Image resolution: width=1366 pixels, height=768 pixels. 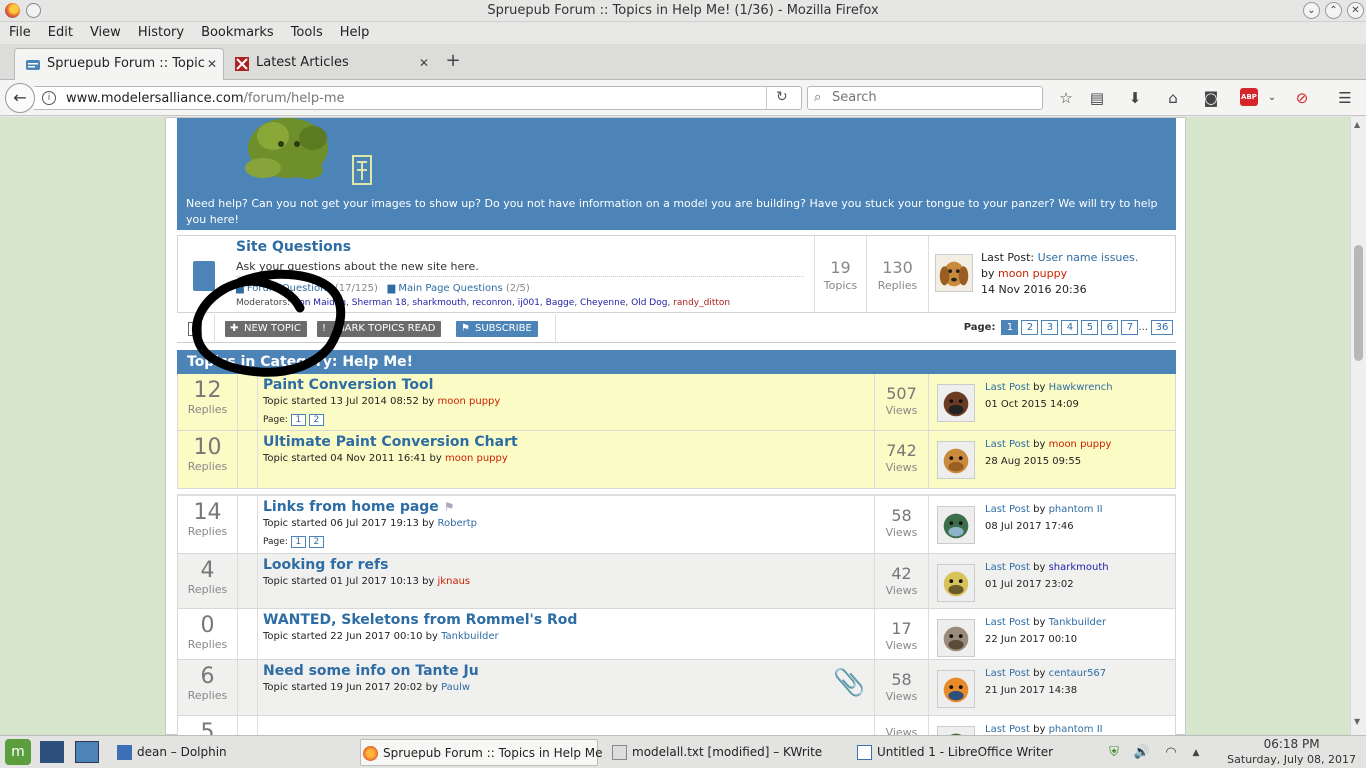 What do you see at coordinates (450, 288) in the screenshot?
I see `subforum-link: Main Page Questions` at bounding box center [450, 288].